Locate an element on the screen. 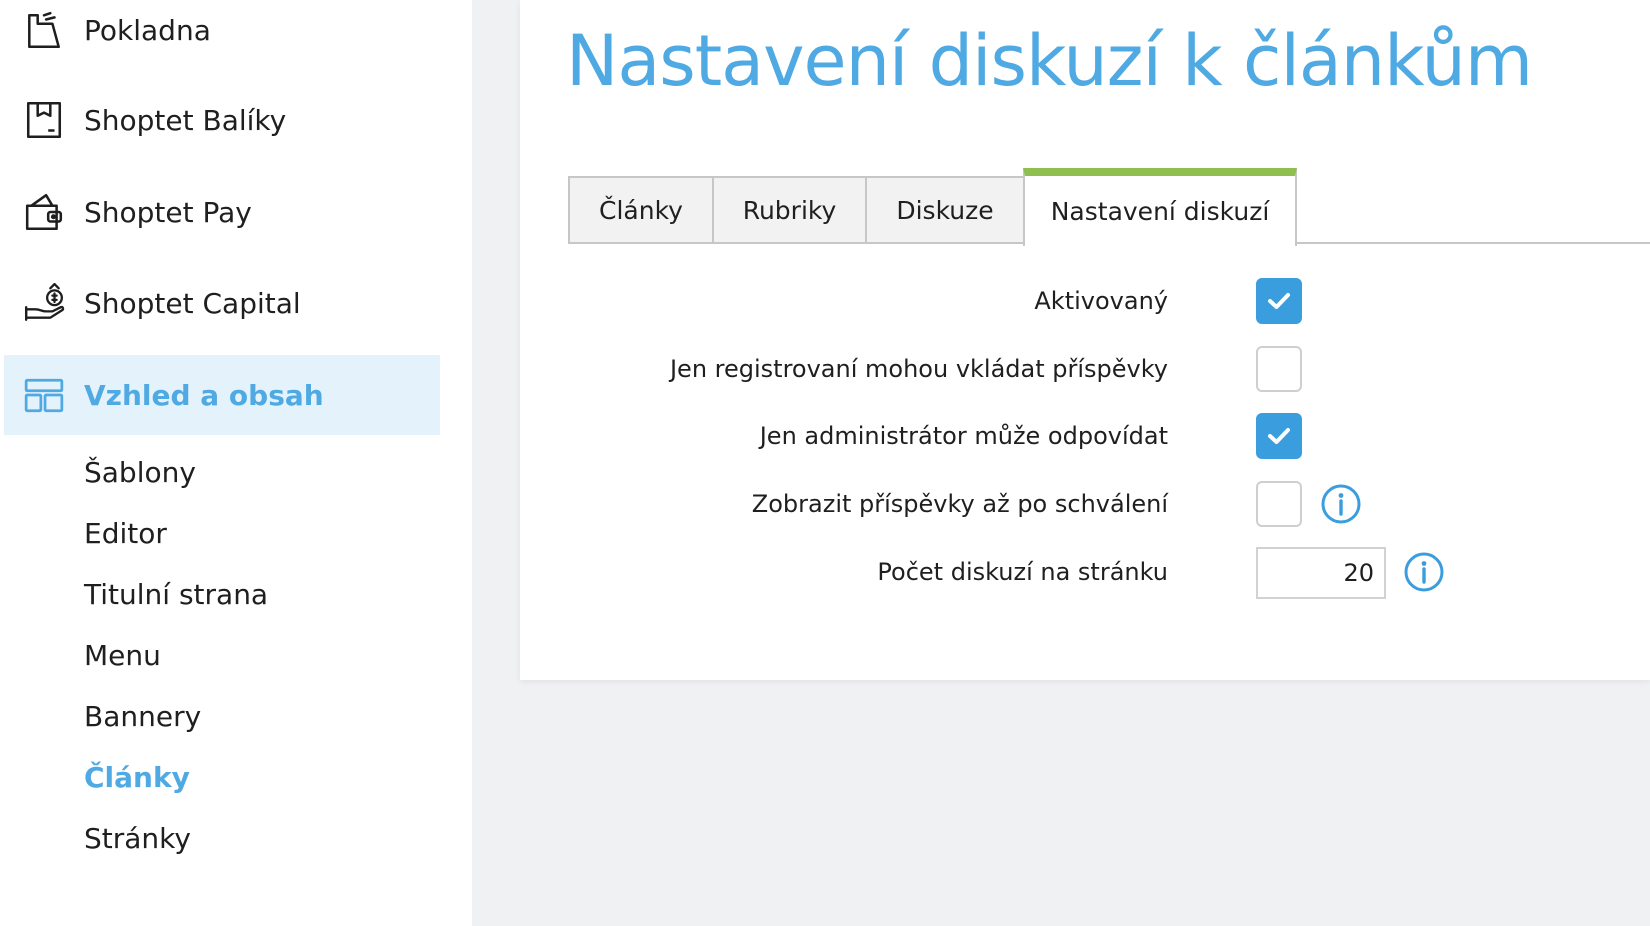  discussions-per-page-input is located at coordinates (1321, 573).